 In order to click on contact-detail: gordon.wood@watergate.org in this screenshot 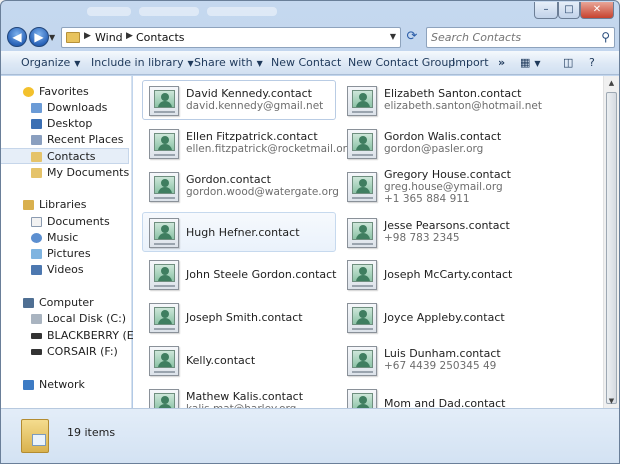, I will do `click(262, 192)`.